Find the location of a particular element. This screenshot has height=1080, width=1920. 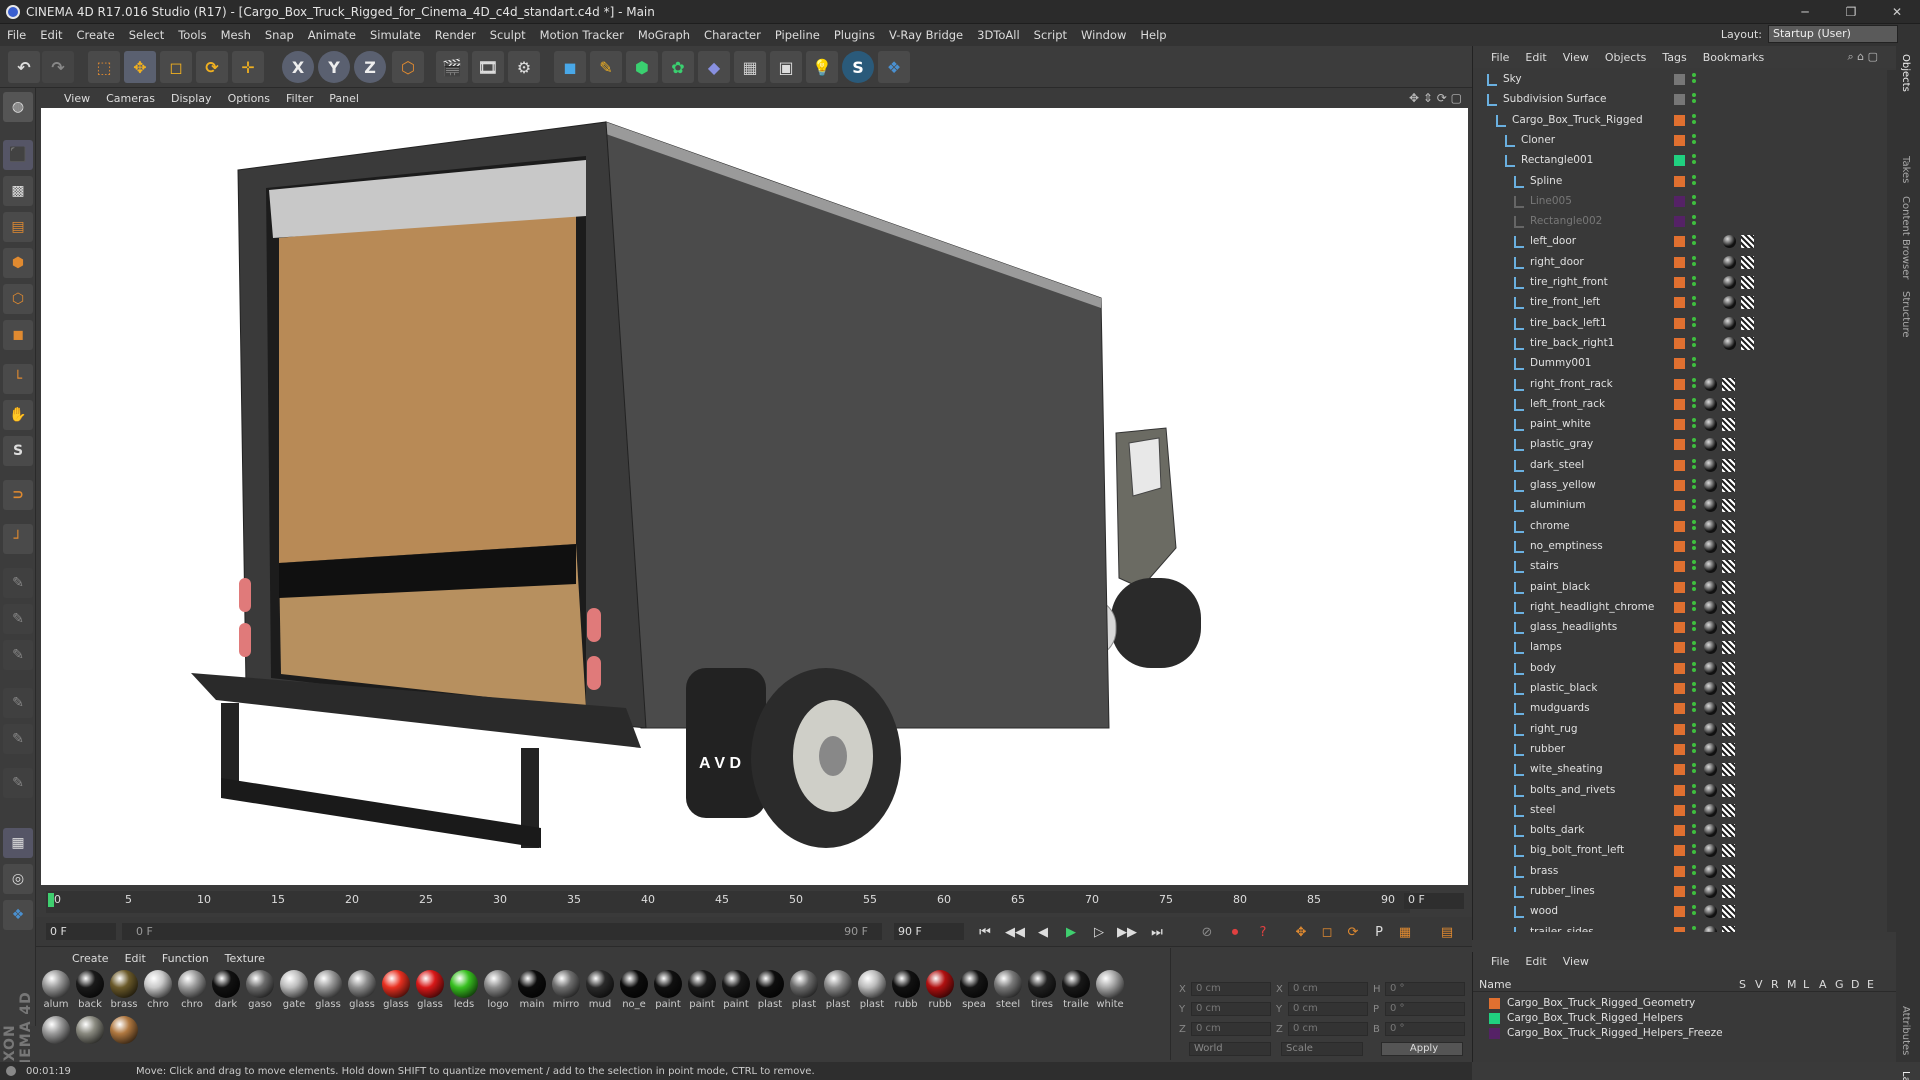

mat-menu-texture: Texture is located at coordinates (245, 958).